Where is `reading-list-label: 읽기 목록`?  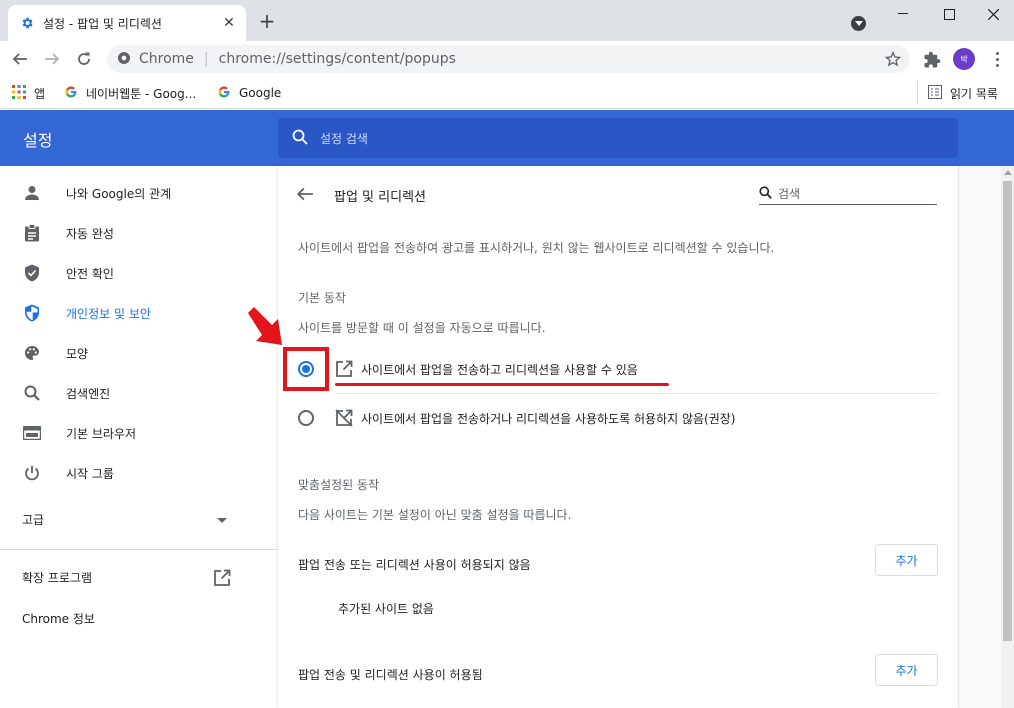
reading-list-label: 읽기 목록 is located at coordinates (974, 93).